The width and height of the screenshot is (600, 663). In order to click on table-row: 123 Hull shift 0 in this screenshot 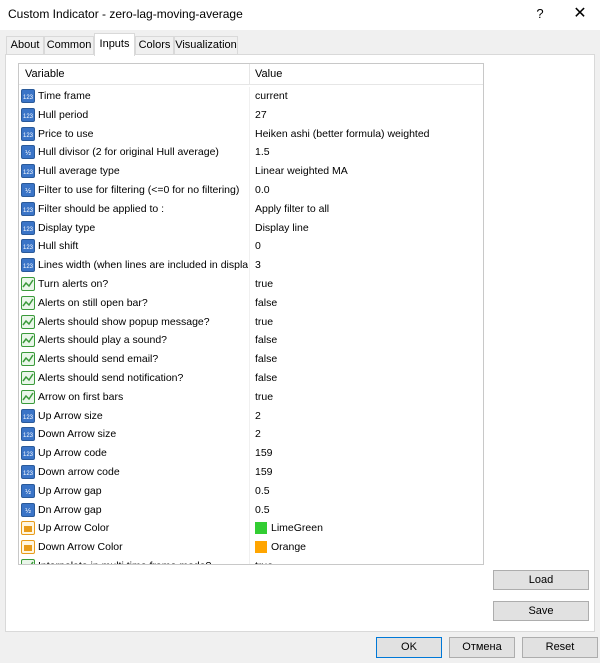, I will do `click(251, 247)`.